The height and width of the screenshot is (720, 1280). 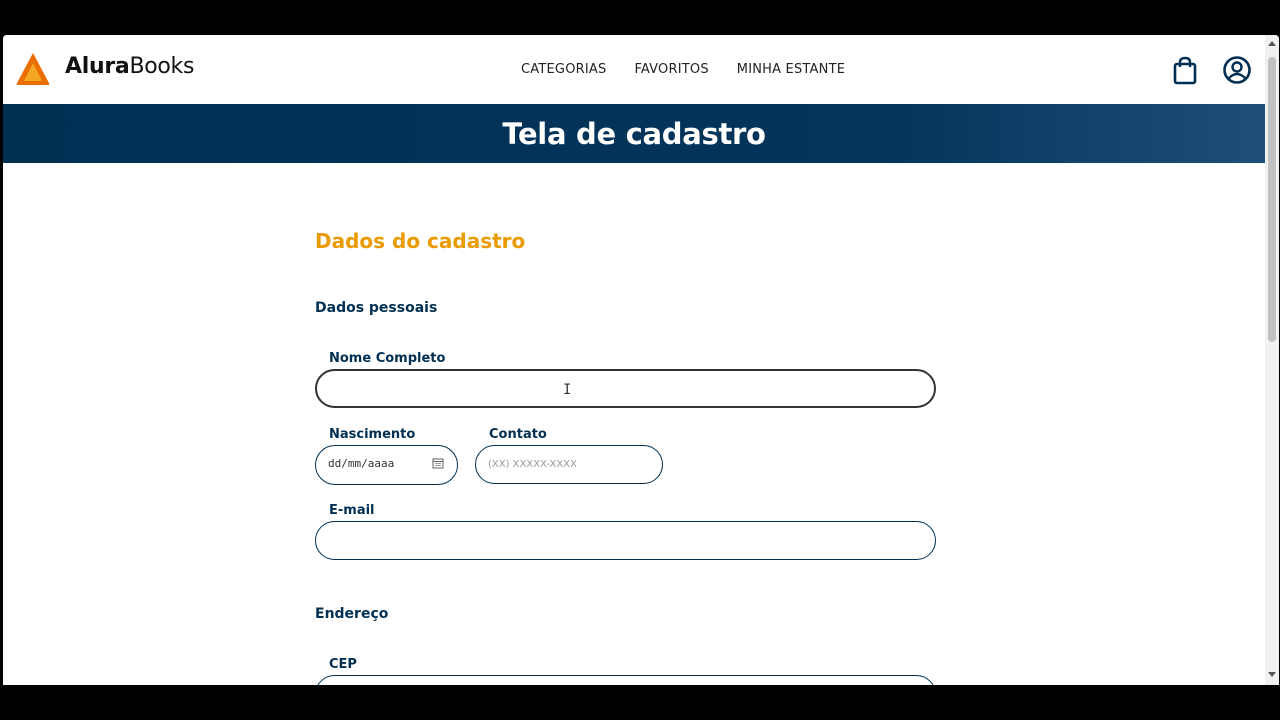 I want to click on calendar-icon, so click(x=438, y=463).